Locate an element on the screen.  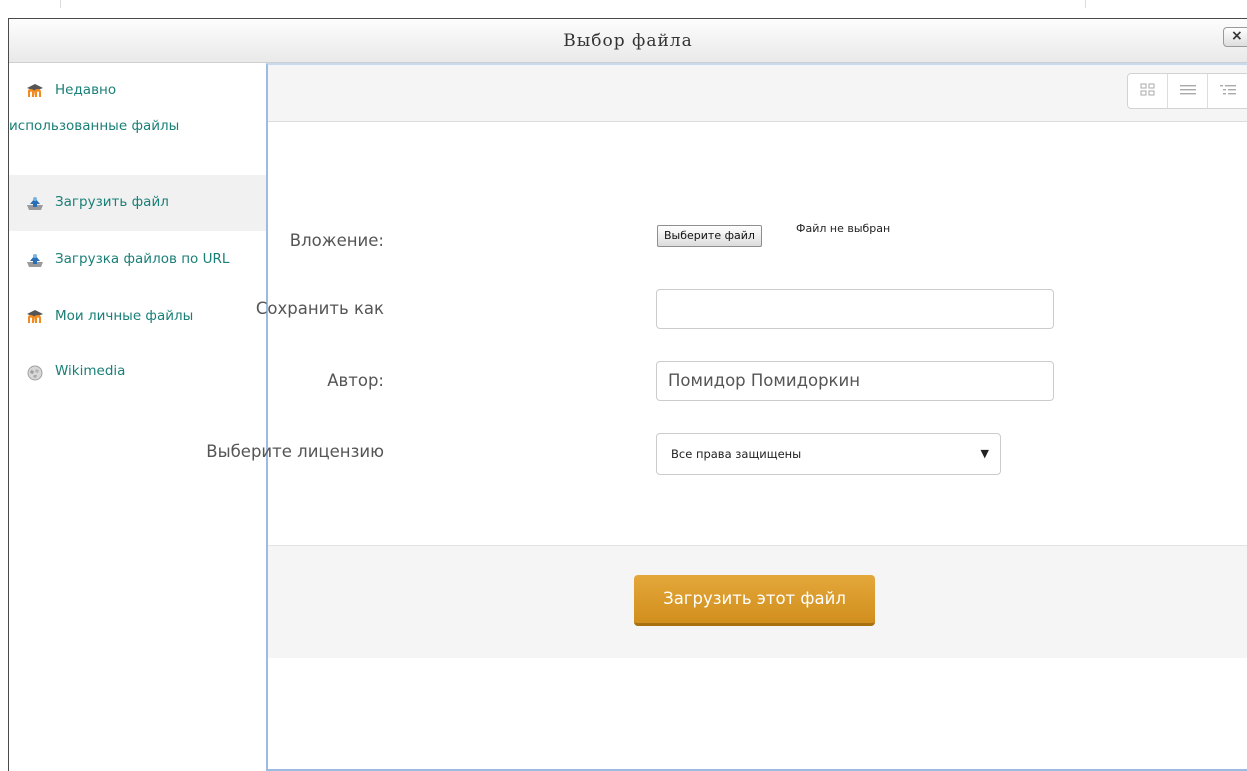
url-upload-icon is located at coordinates (35, 260).